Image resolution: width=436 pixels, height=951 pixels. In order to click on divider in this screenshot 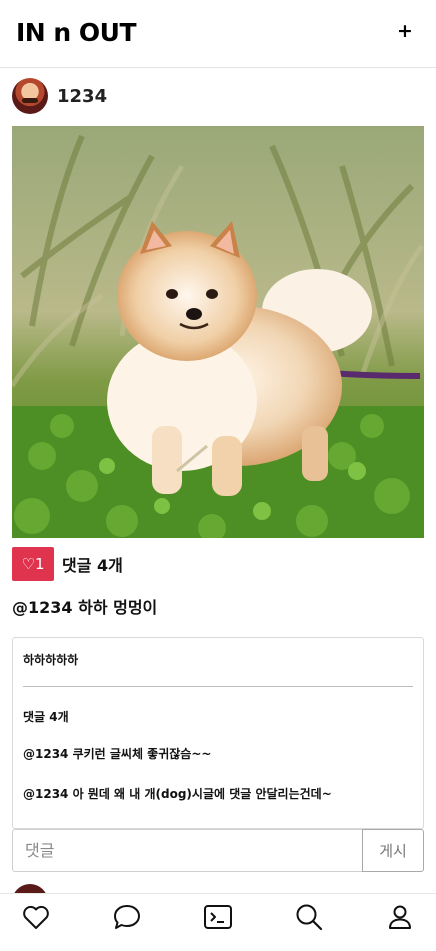, I will do `click(218, 686)`.